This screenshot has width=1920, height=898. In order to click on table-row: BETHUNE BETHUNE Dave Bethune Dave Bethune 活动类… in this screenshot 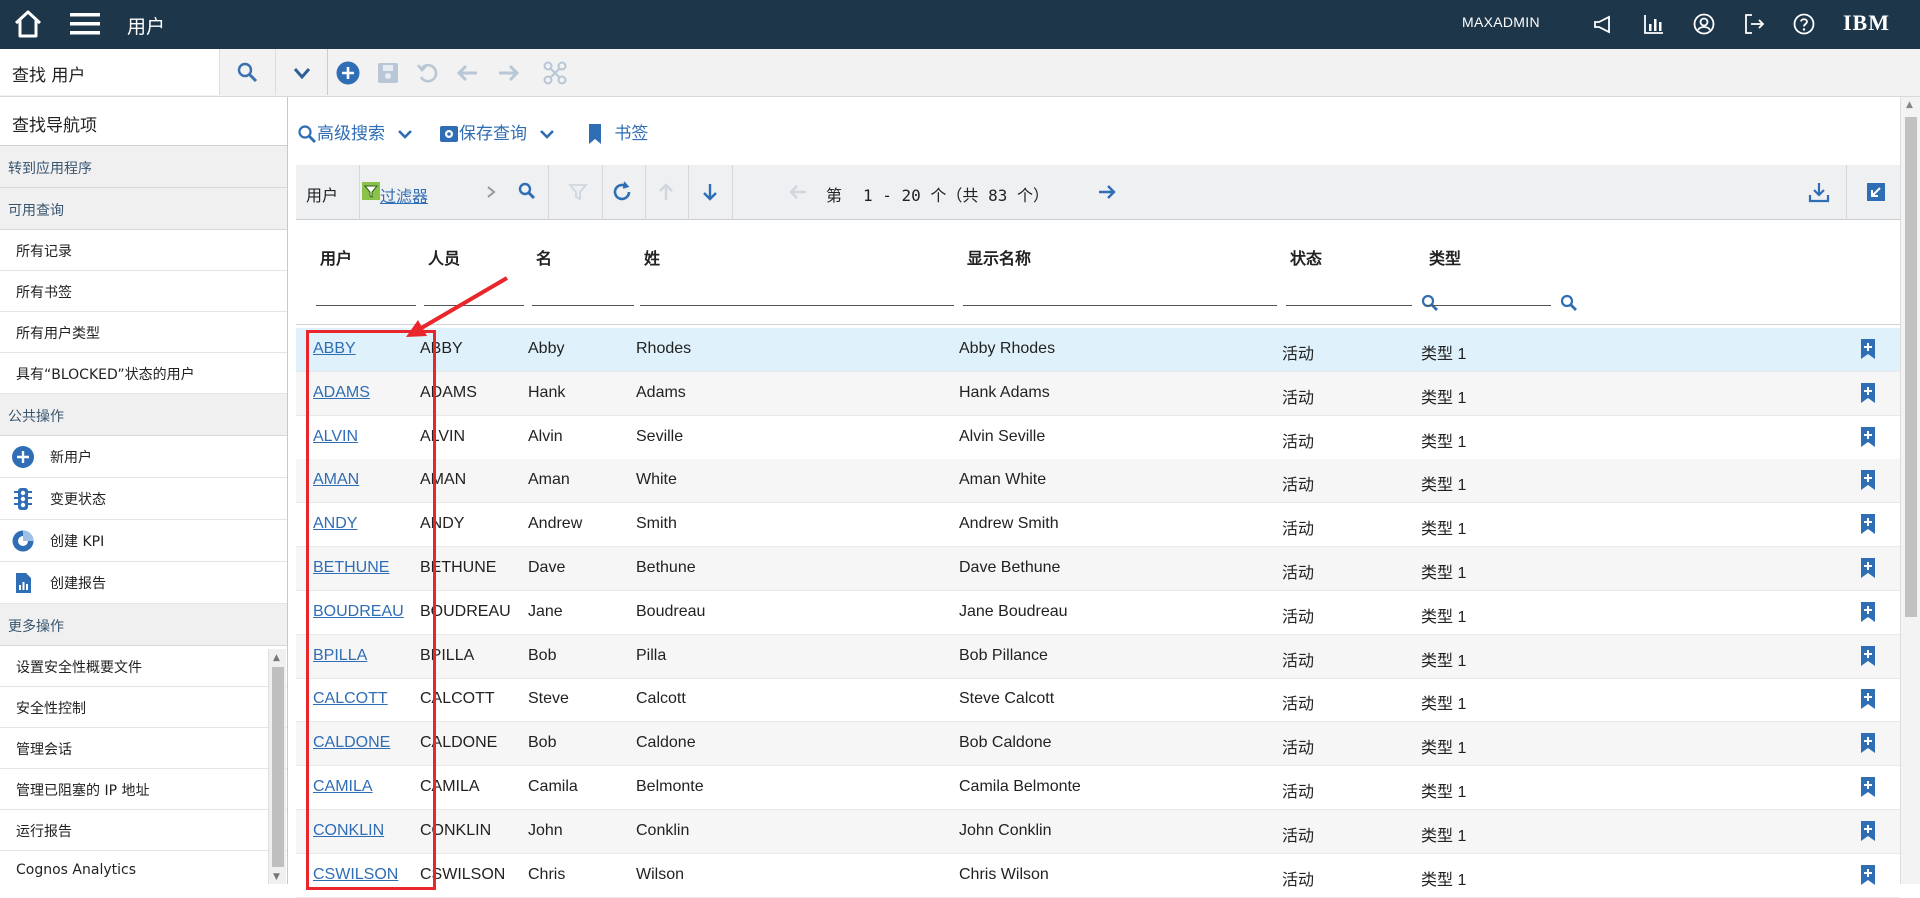, I will do `click(1098, 569)`.